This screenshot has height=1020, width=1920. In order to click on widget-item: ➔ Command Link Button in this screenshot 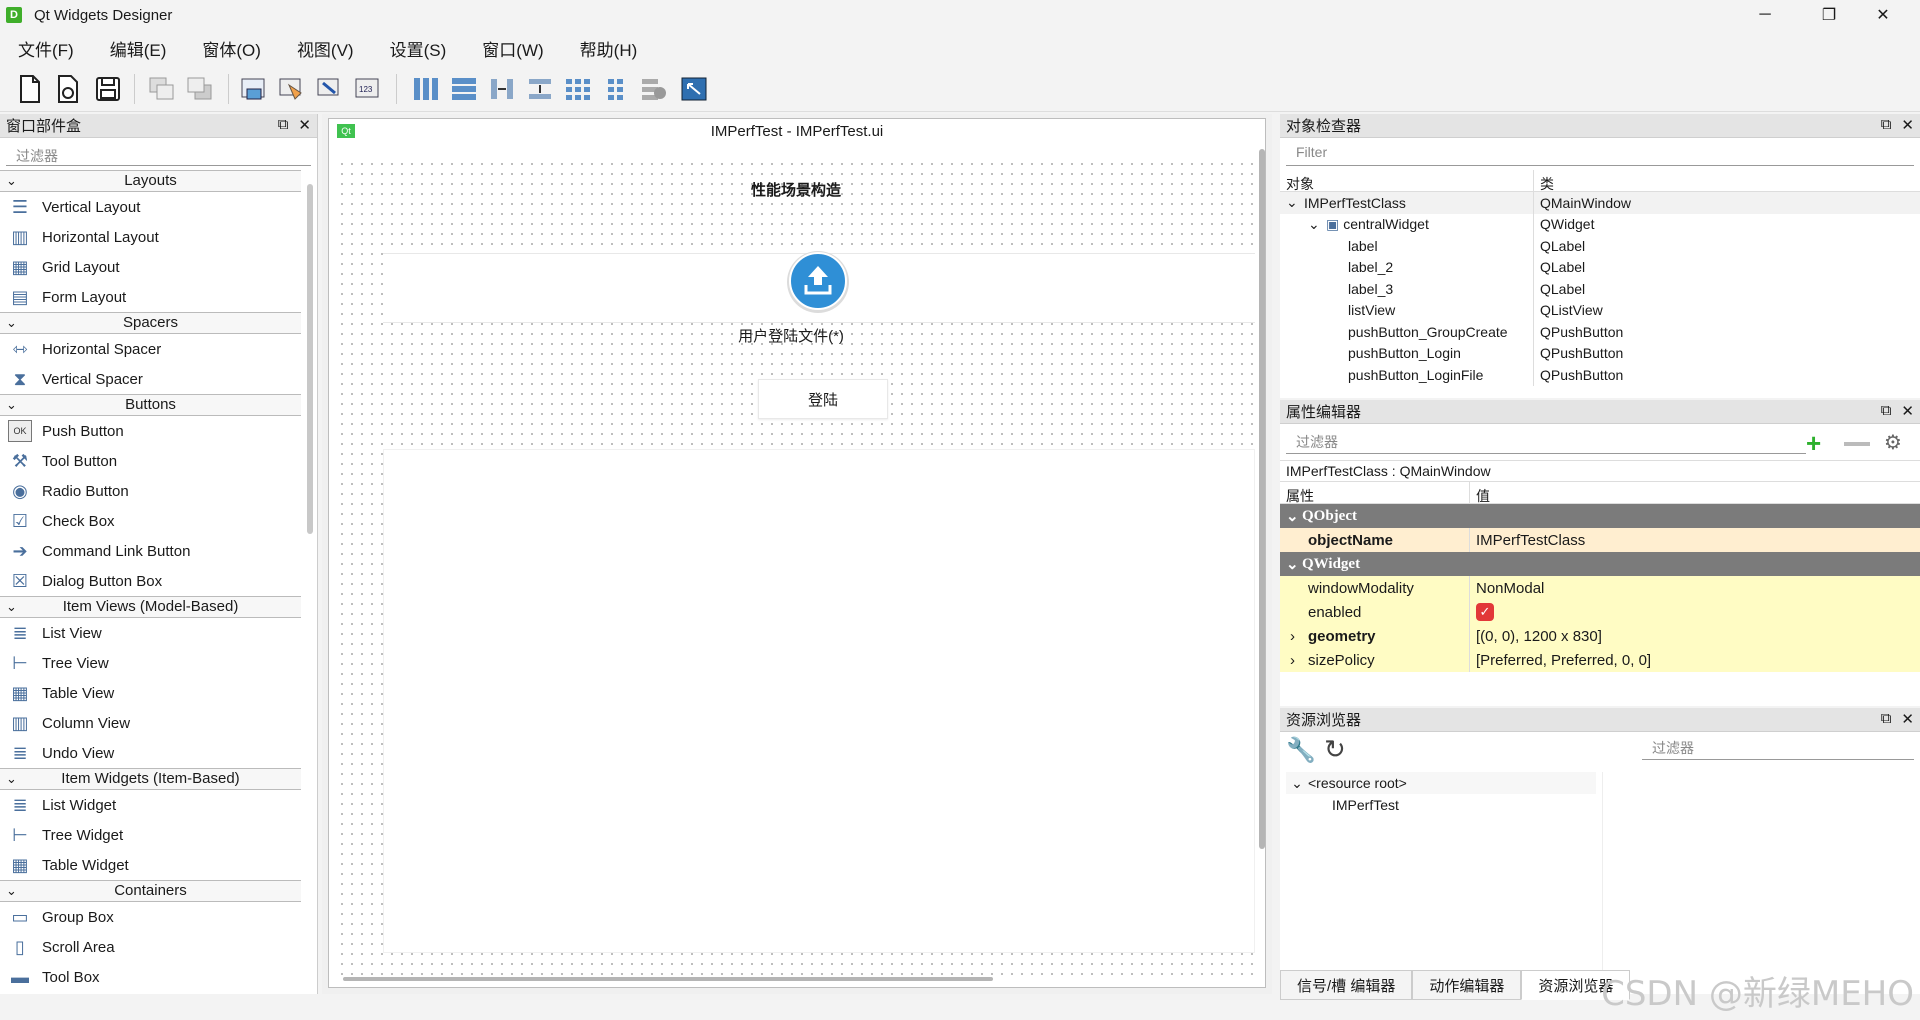, I will do `click(150, 551)`.